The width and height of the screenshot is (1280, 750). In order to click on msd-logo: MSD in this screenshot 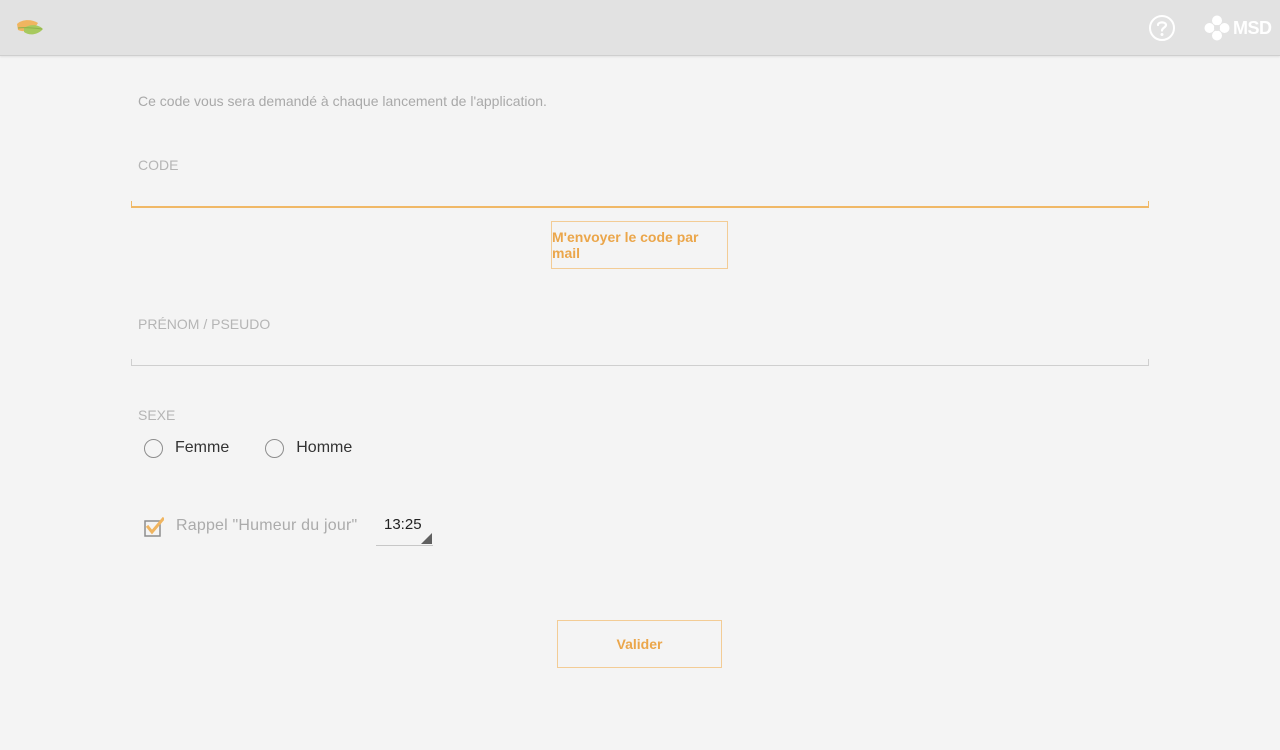, I will do `click(1239, 28)`.